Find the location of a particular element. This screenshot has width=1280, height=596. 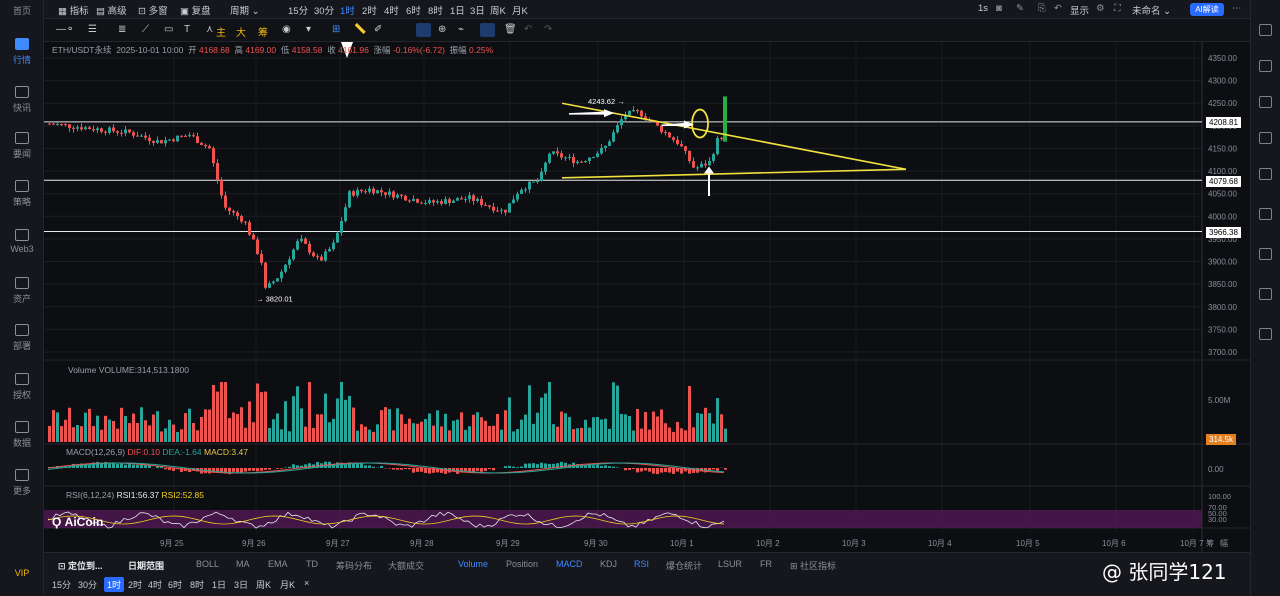

link-icon: ⌁ is located at coordinates (461, 29).